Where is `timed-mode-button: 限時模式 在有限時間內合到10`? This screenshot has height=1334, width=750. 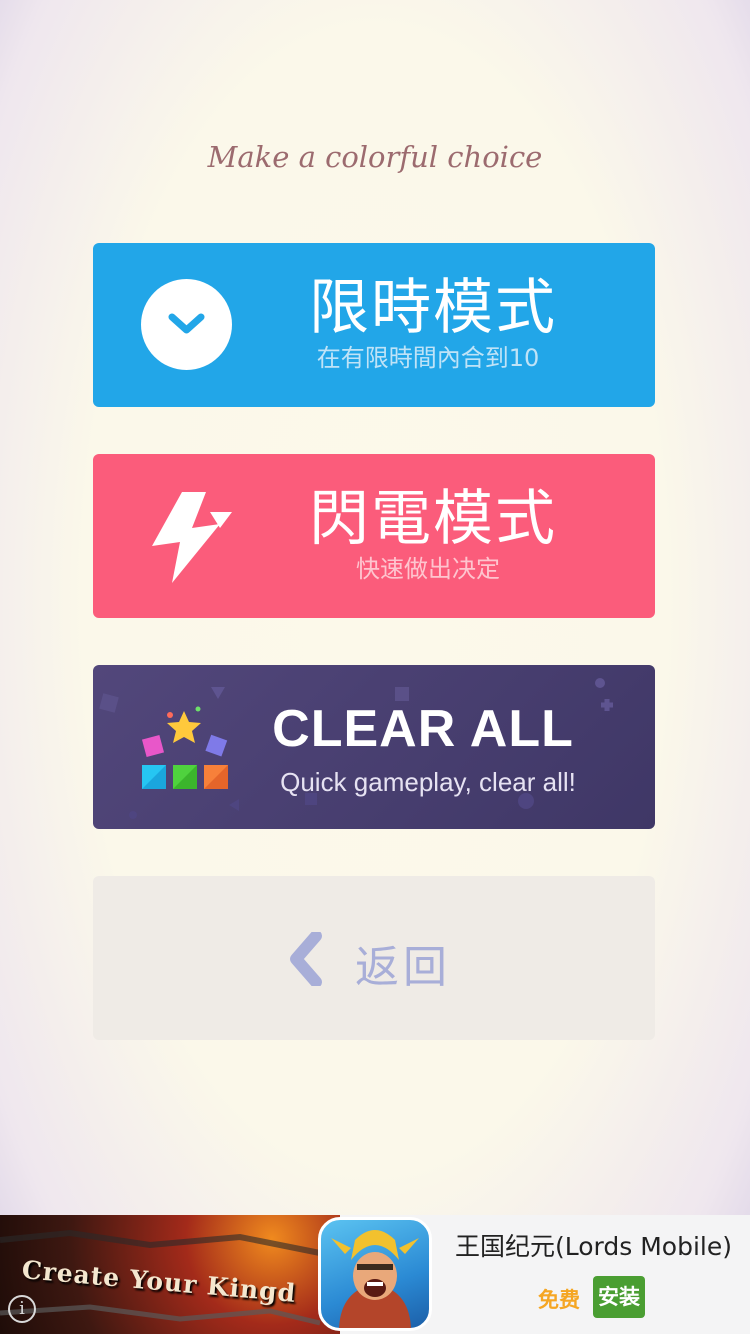
timed-mode-button: 限時模式 在有限時間內合到10 is located at coordinates (374, 325).